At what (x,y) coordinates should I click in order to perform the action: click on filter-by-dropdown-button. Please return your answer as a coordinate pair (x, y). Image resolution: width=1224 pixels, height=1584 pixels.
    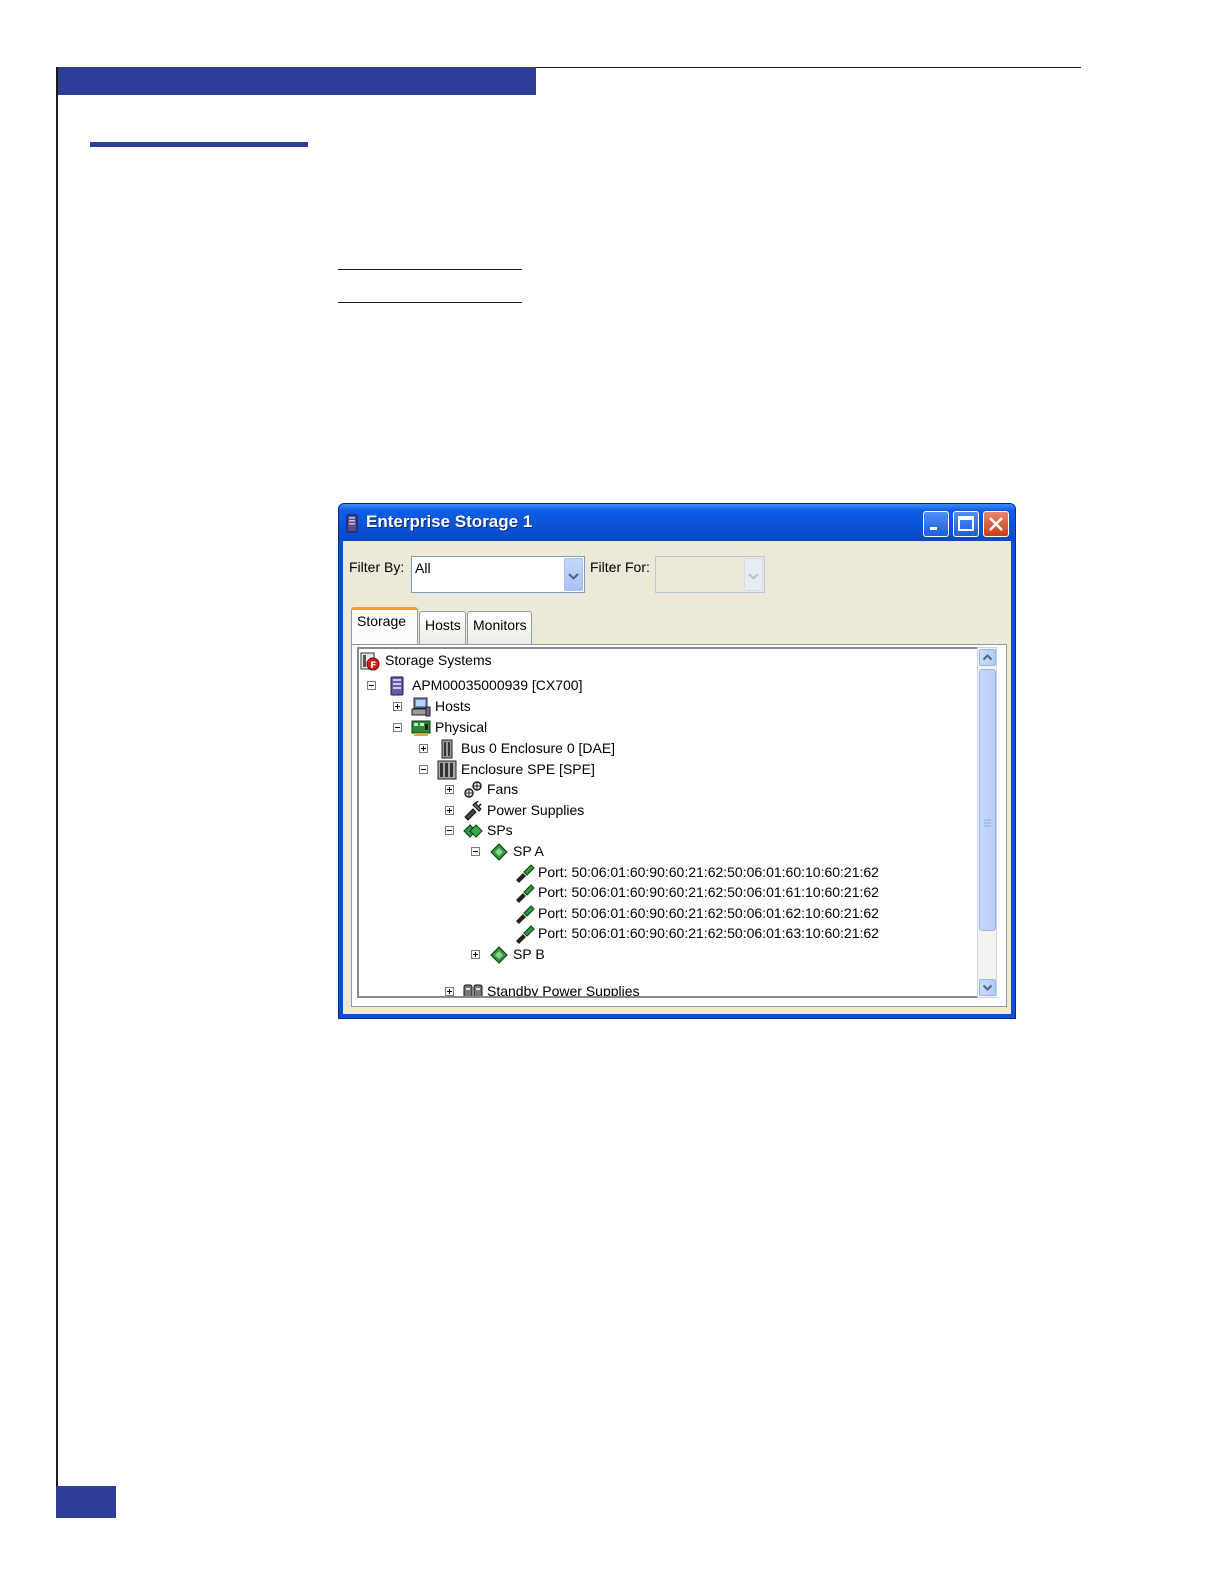
    Looking at the image, I should click on (573, 574).